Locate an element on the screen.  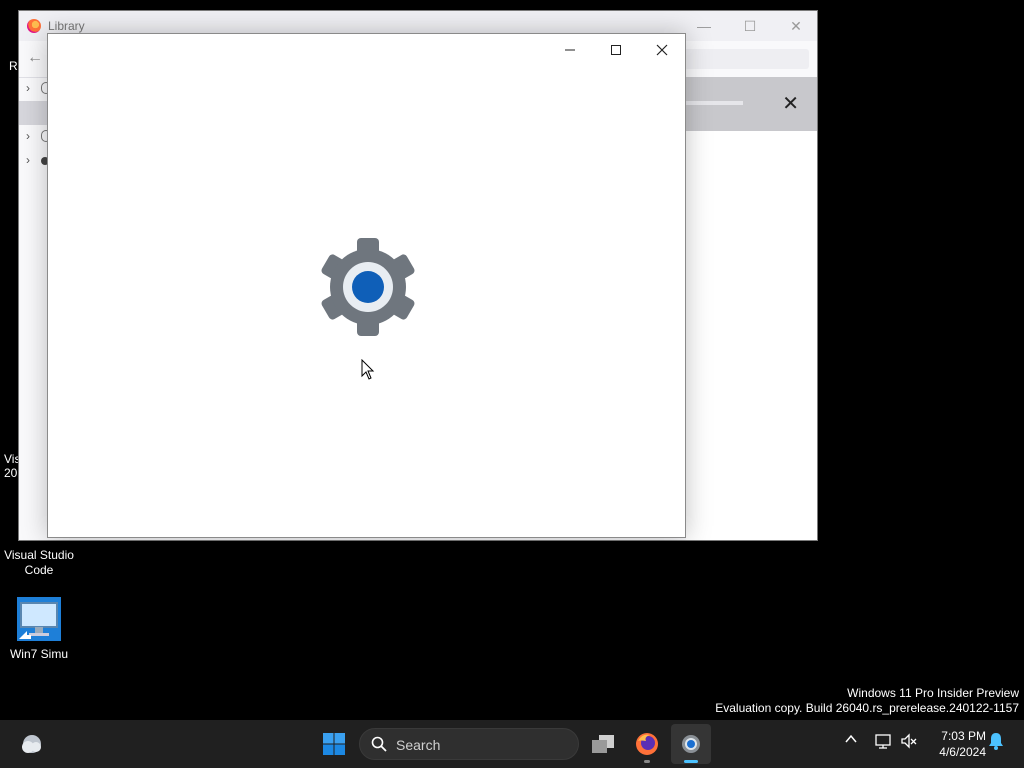
library-close-button: ✕ is located at coordinates (796, 26).